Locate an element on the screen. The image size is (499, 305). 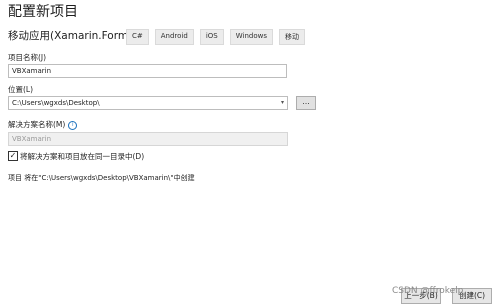
solution-name-value: VBXamarin is located at coordinates (32, 139).